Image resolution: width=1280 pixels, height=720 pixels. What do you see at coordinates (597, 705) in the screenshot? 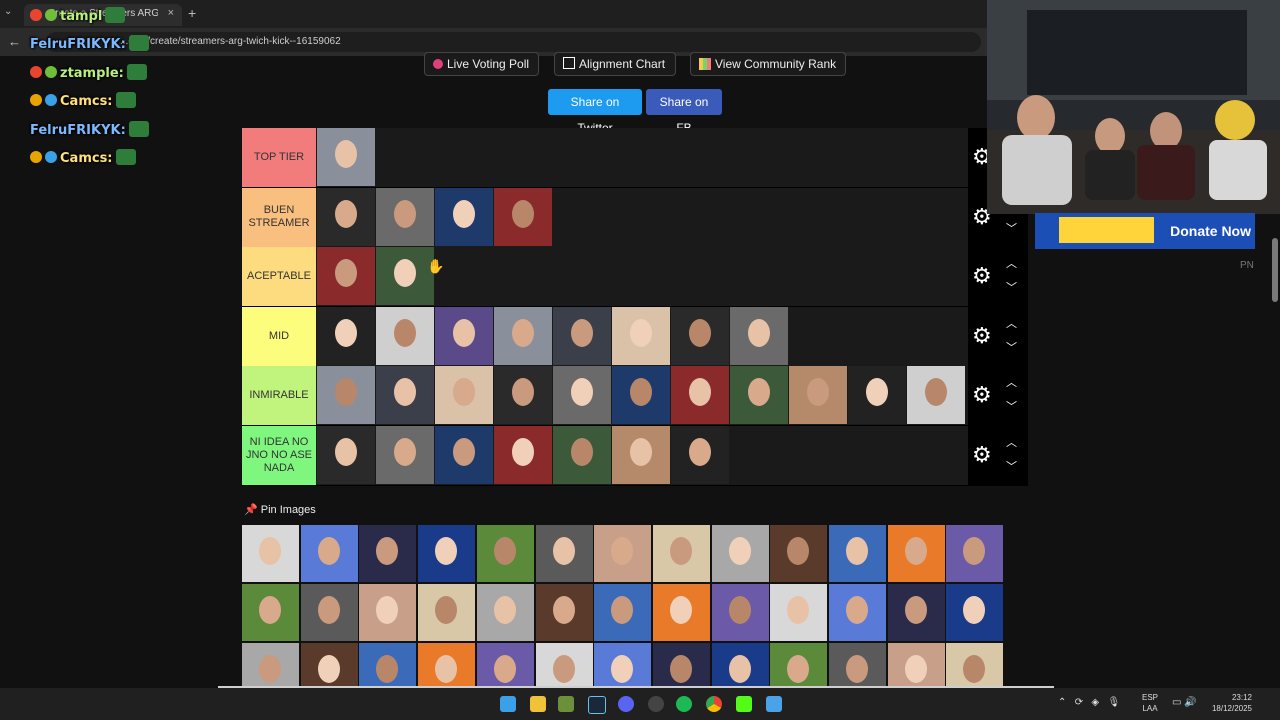
I see `steam-icon` at bounding box center [597, 705].